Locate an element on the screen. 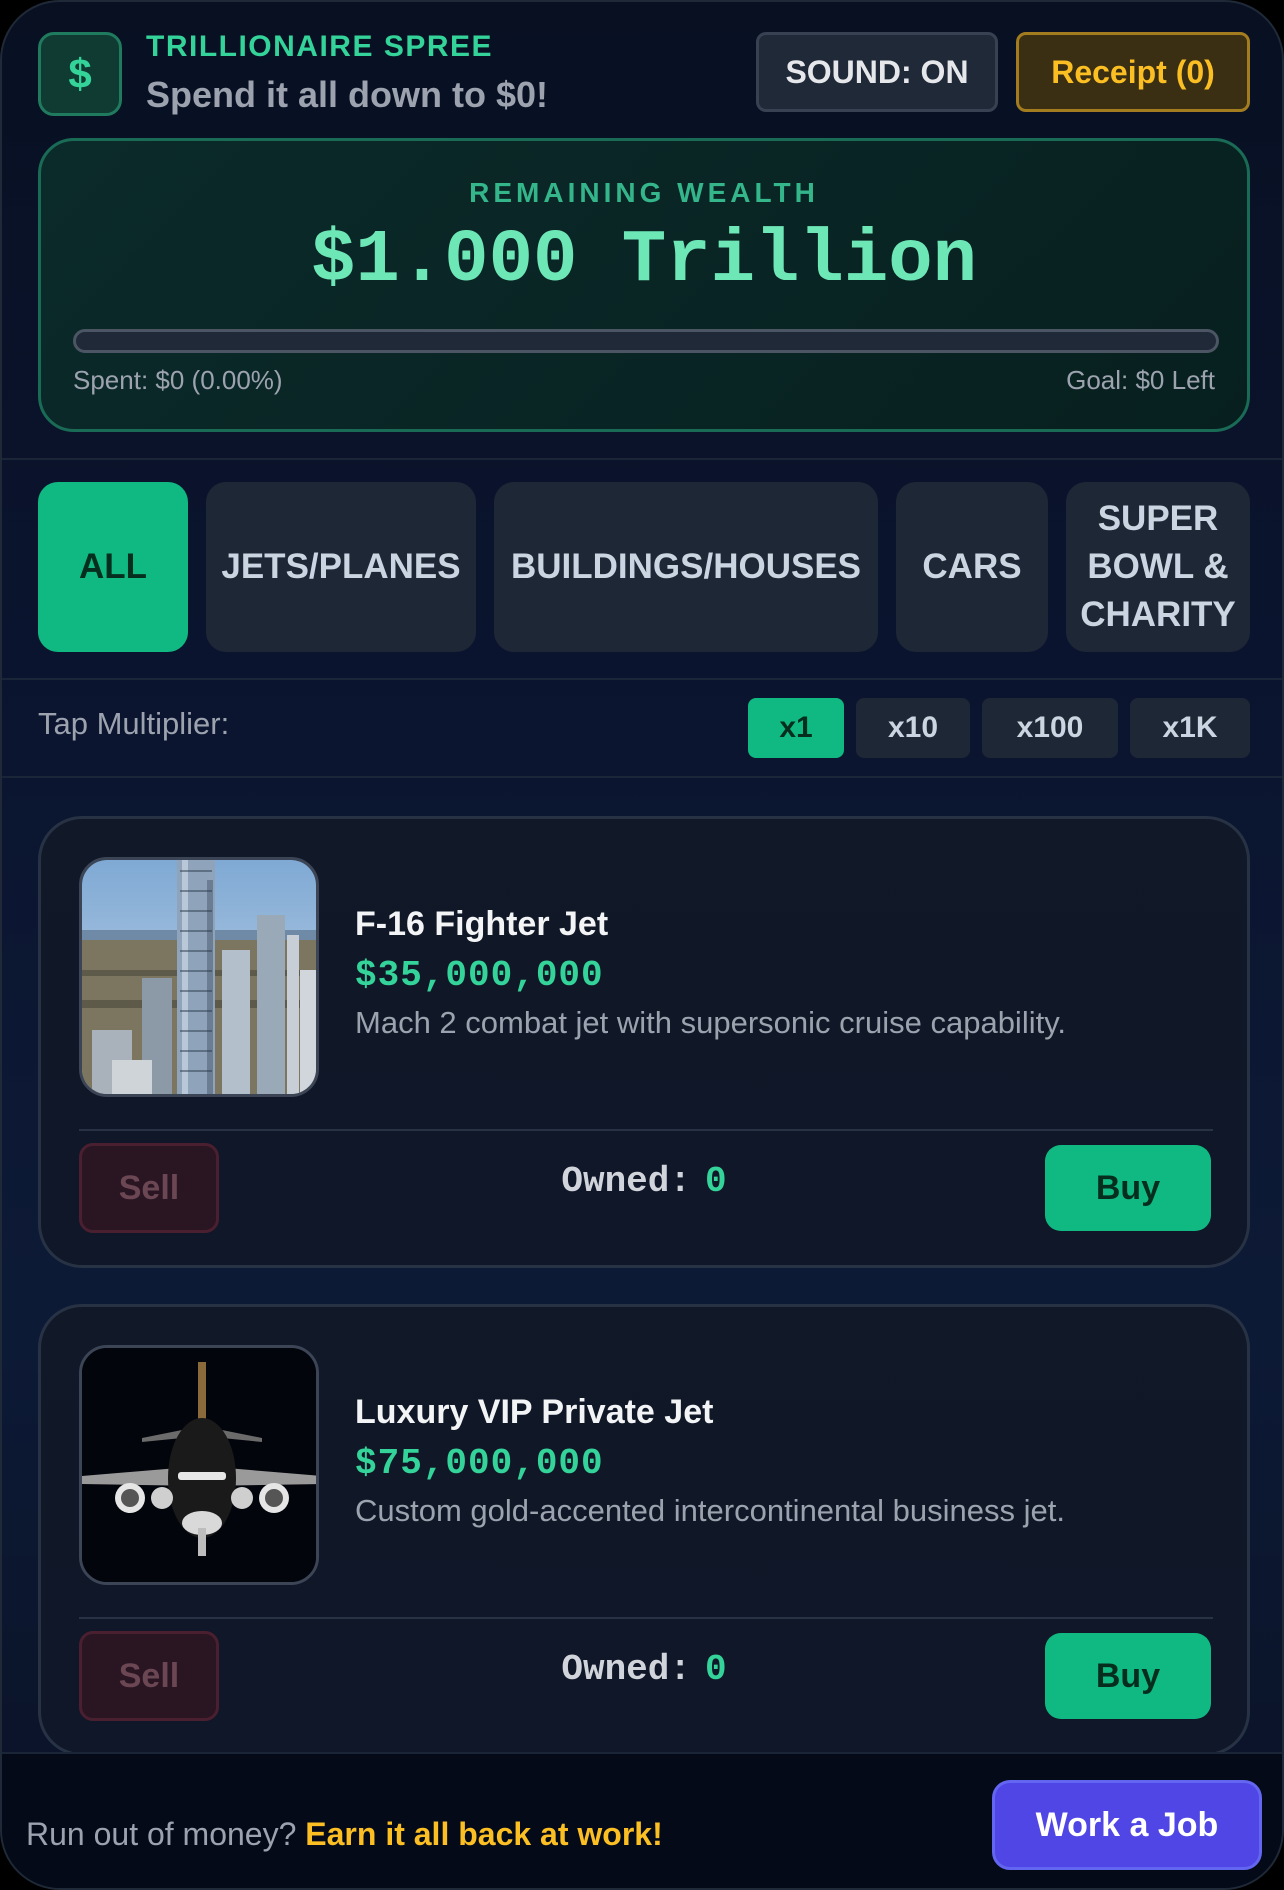 The width and height of the screenshot is (1284, 1890). footer-highlight: Earn it all back at work! is located at coordinates (484, 1834).